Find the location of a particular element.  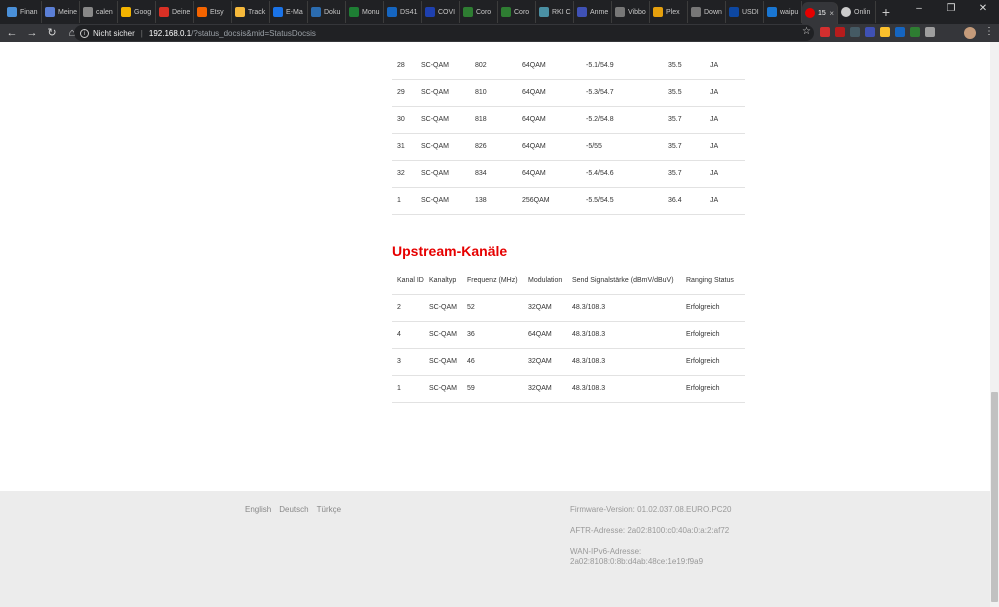

browser-tab: COVI is located at coordinates (441, 12).